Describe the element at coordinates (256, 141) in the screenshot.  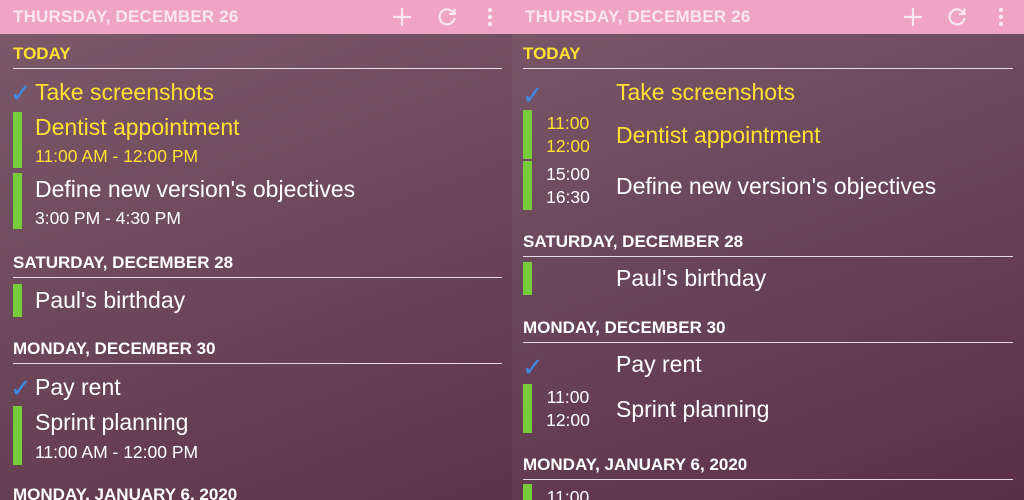
I see `event-dentist: Dentist appointment 11:00 AM - 12:00 PM` at that location.